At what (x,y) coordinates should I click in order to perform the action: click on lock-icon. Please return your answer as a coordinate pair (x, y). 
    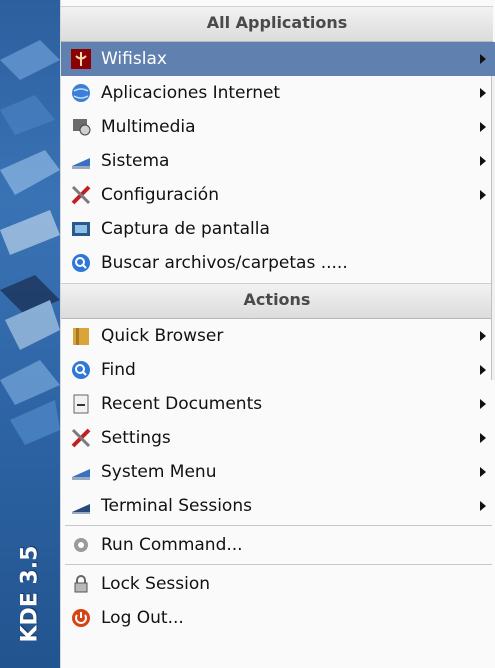
    Looking at the image, I should click on (81, 584).